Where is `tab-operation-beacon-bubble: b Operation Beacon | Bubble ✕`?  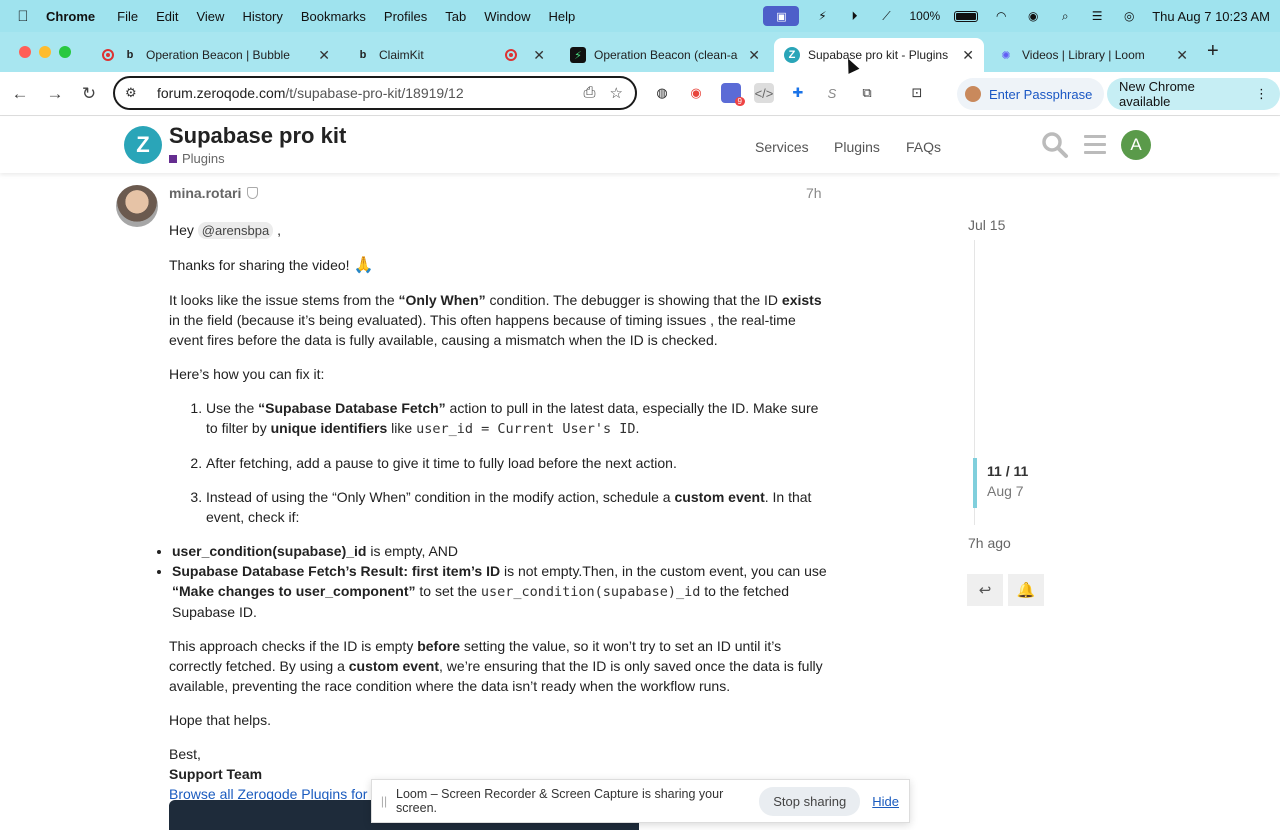
tab-operation-beacon-bubble: b Operation Beacon | Bubble ✕ is located at coordinates (216, 55).